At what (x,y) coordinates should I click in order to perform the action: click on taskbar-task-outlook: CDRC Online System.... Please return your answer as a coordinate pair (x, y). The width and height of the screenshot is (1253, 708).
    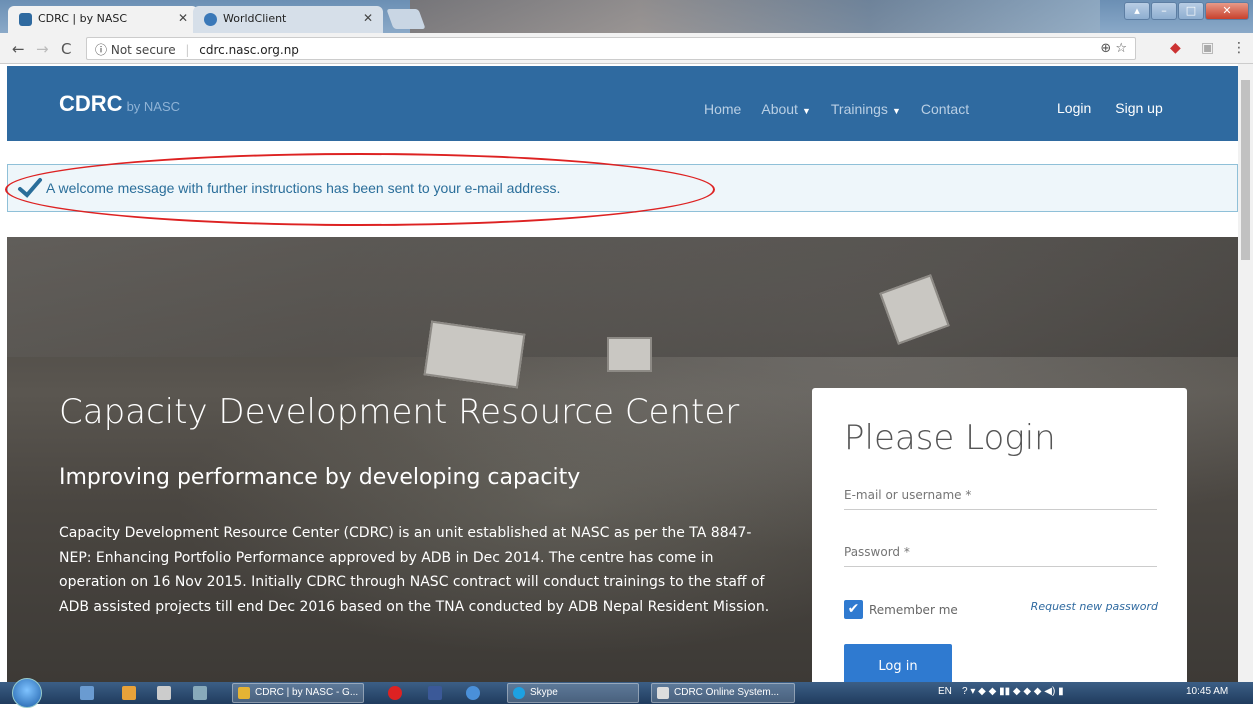
    Looking at the image, I should click on (723, 693).